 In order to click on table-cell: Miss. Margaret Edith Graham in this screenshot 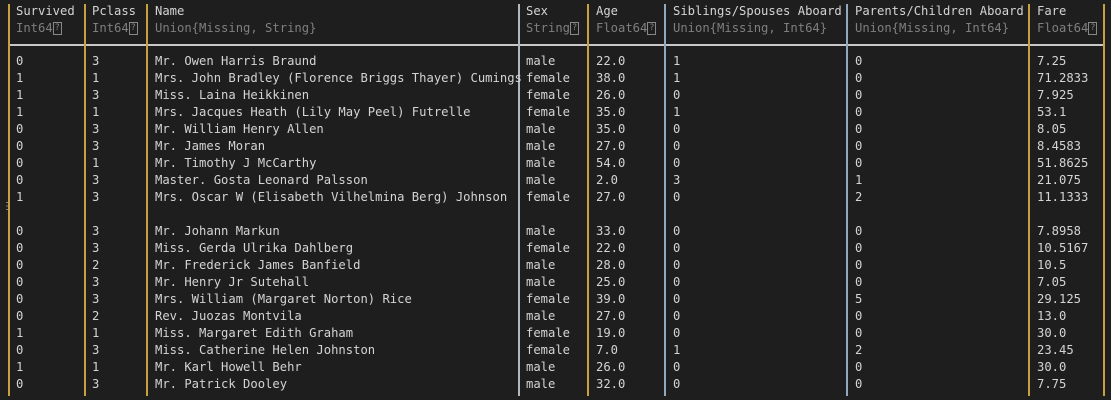, I will do `click(254, 333)`.